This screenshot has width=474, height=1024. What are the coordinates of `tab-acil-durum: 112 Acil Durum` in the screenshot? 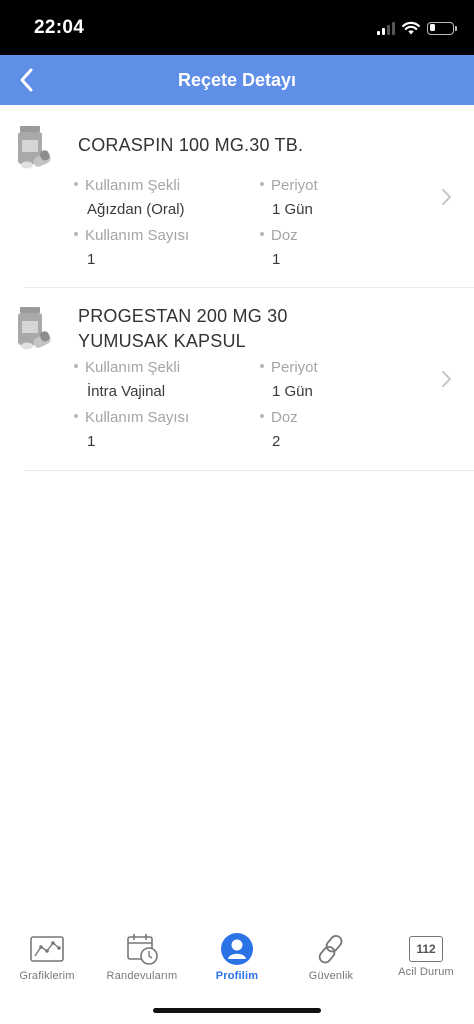 It's located at (426, 962).